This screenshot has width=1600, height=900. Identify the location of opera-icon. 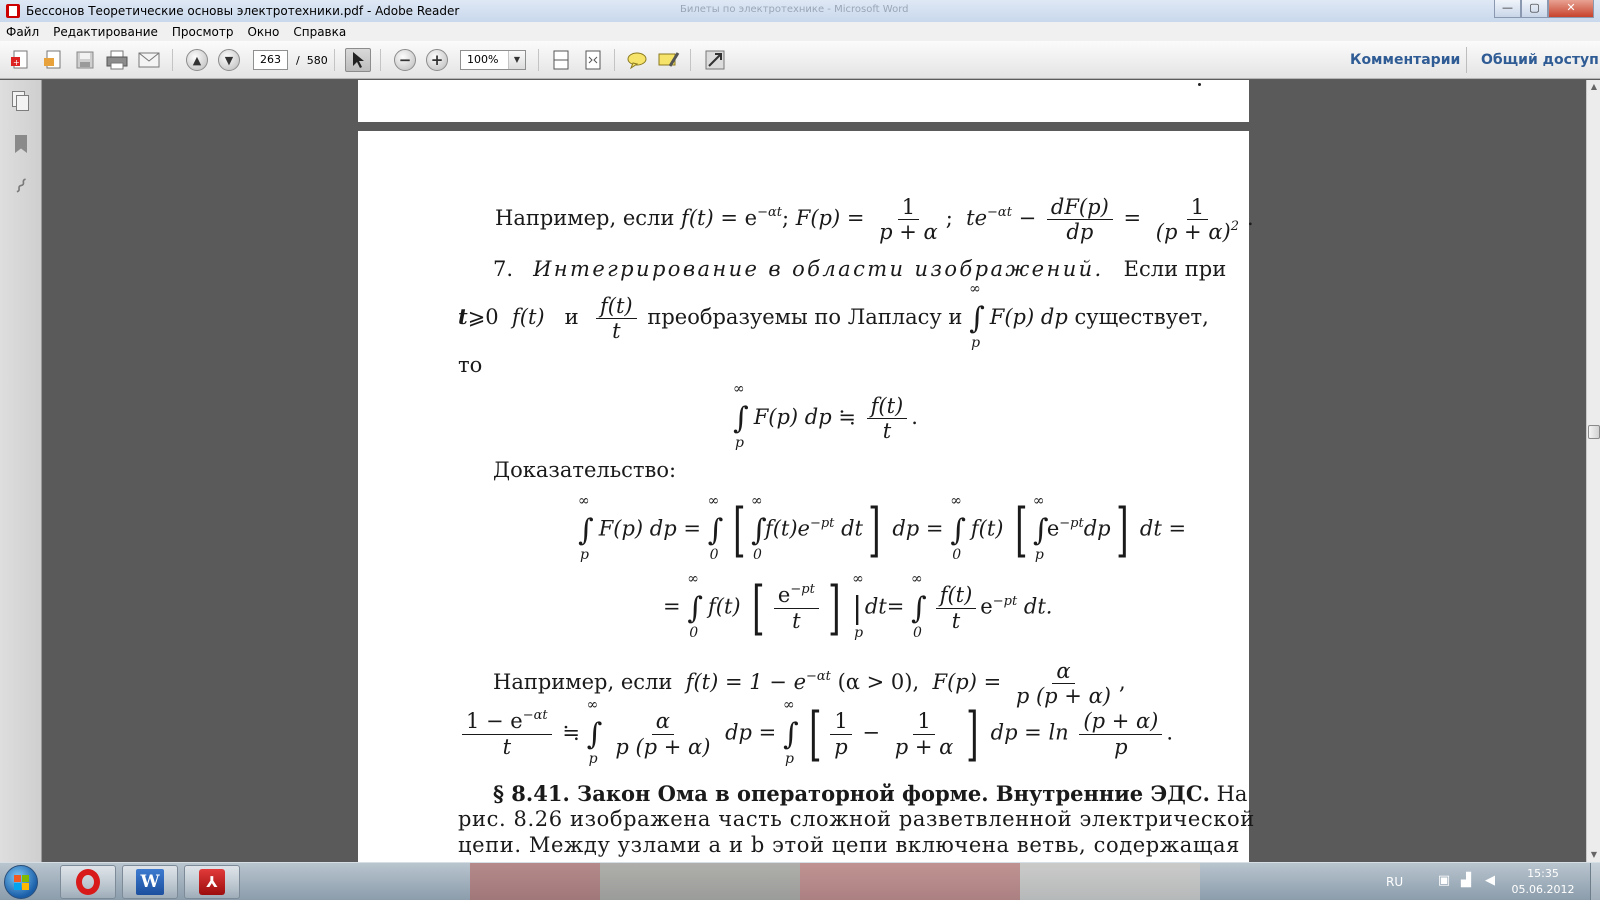
(88, 882).